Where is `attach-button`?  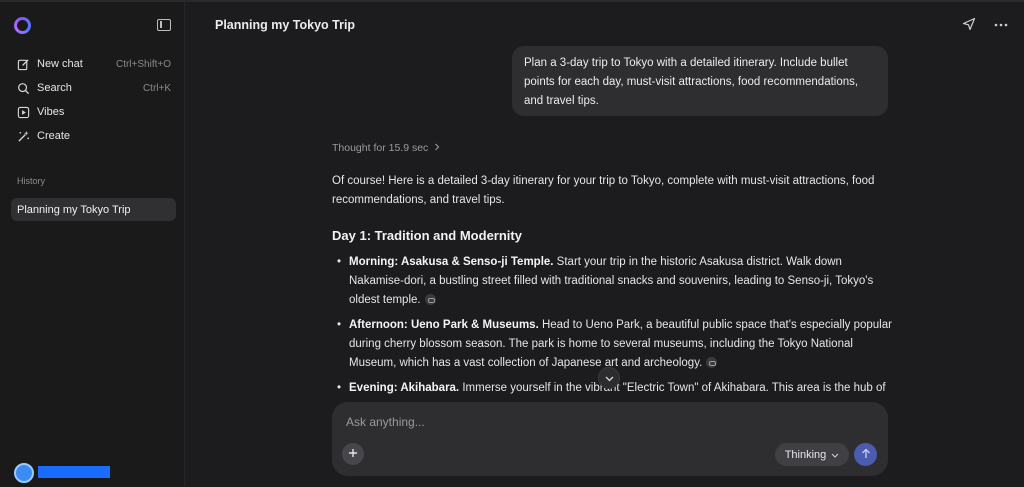
attach-button is located at coordinates (353, 454).